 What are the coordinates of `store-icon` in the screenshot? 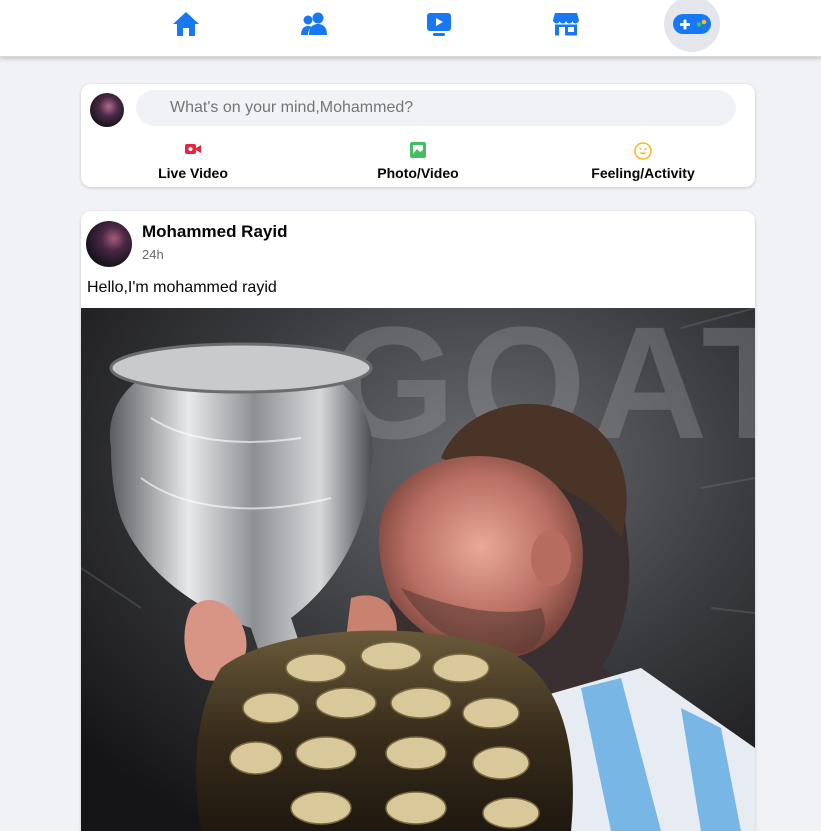 It's located at (566, 24).